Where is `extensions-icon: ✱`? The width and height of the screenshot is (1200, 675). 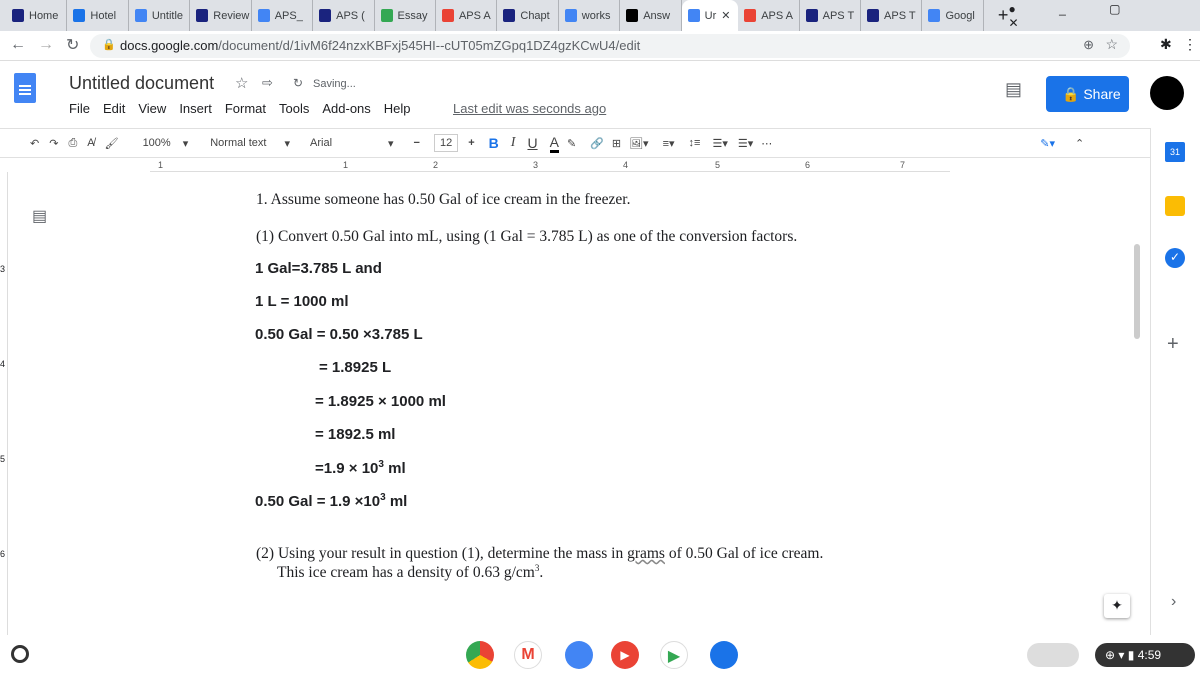 extensions-icon: ✱ is located at coordinates (1166, 44).